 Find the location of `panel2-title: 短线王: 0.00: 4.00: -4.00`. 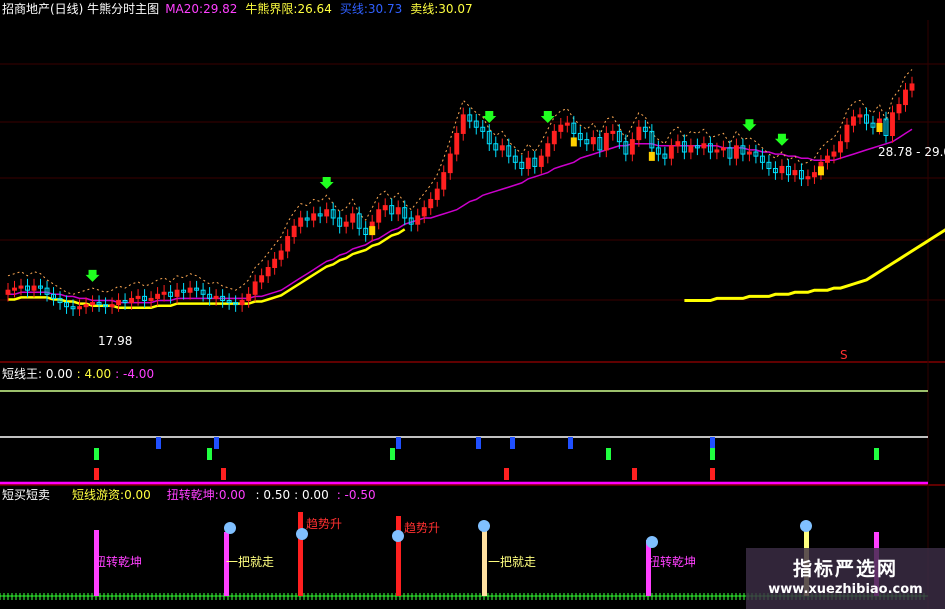

panel2-title: 短线王: 0.00: 4.00: -4.00 is located at coordinates (78, 374).